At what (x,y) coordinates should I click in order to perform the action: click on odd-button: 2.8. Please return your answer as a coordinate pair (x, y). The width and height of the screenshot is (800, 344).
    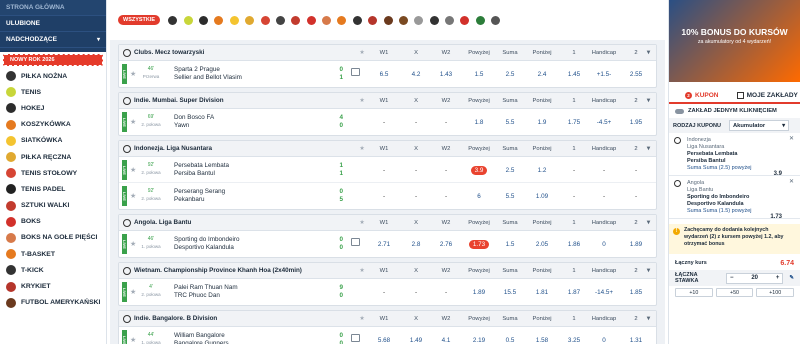
    Looking at the image, I should click on (416, 244).